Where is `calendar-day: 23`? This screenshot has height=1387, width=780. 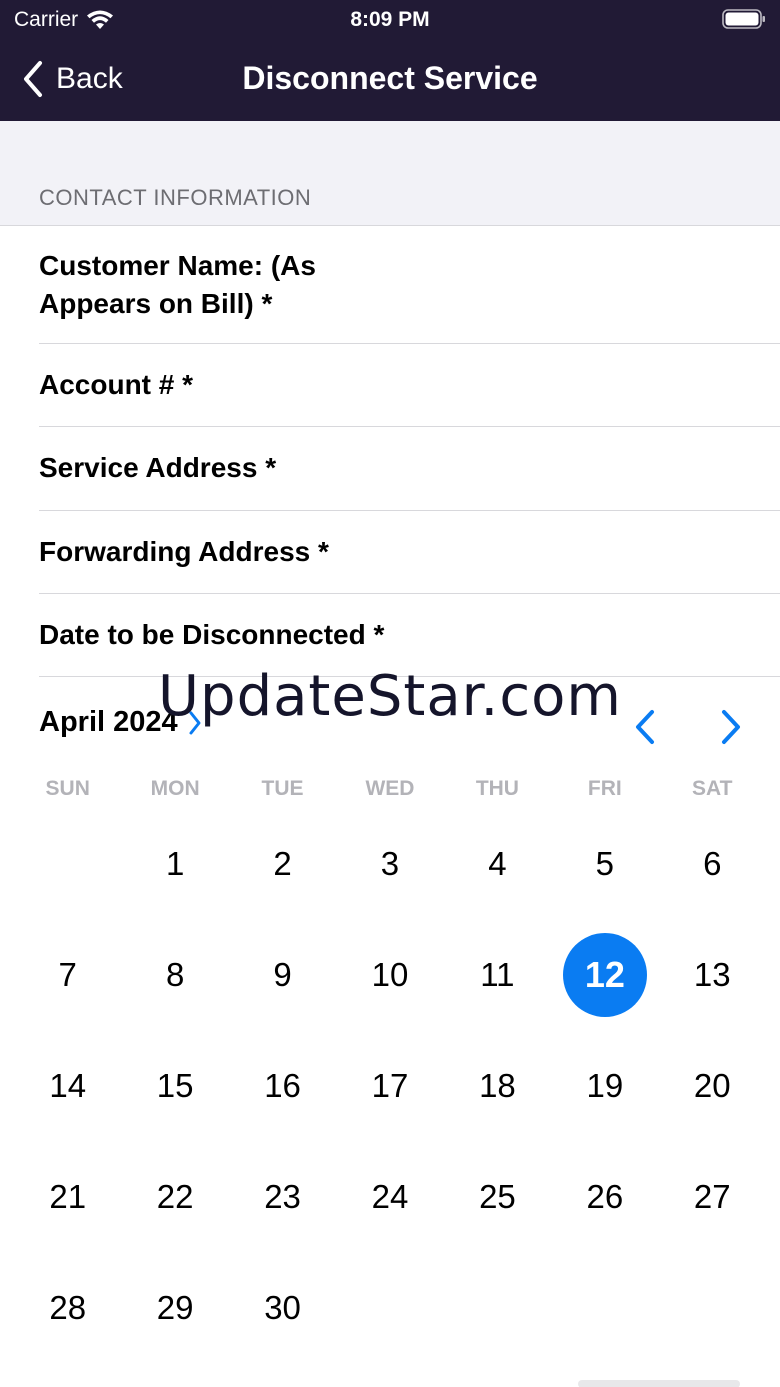
calendar-day: 23 is located at coordinates (282, 1196).